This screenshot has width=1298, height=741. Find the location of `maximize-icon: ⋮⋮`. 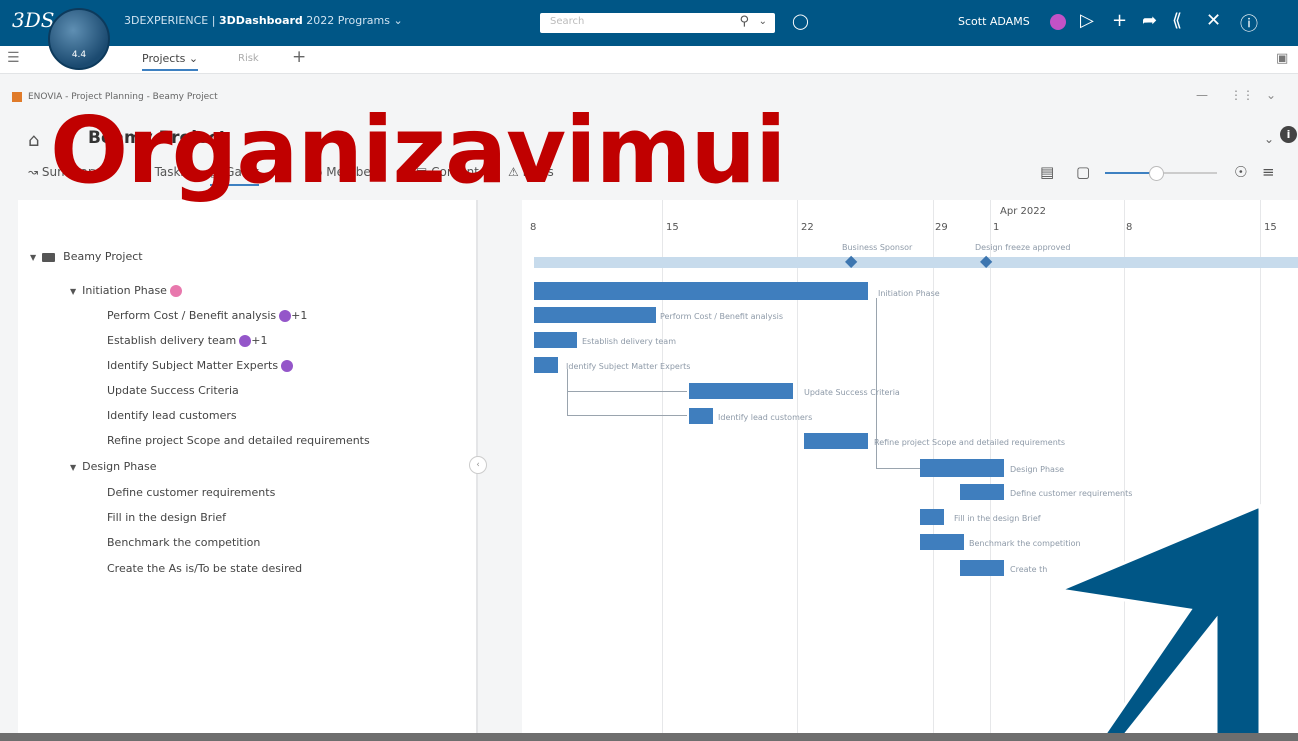

maximize-icon: ⋮⋮ is located at coordinates (1242, 95).